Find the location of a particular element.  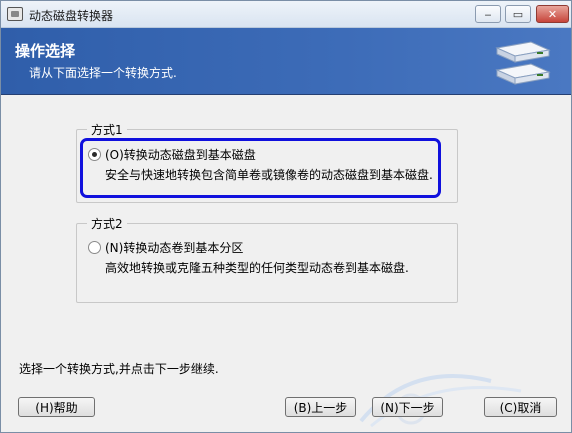

minimize-button: ‒ is located at coordinates (488, 14).